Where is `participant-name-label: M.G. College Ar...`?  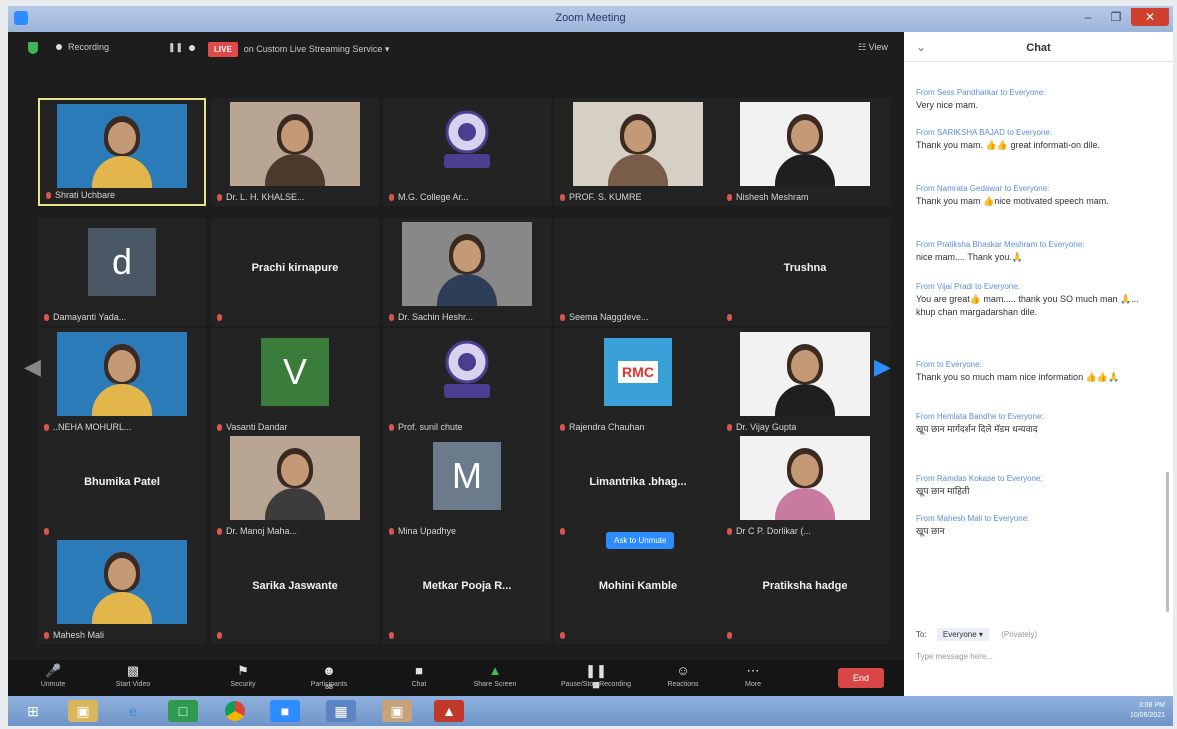 participant-name-label: M.G. College Ar... is located at coordinates (433, 197).